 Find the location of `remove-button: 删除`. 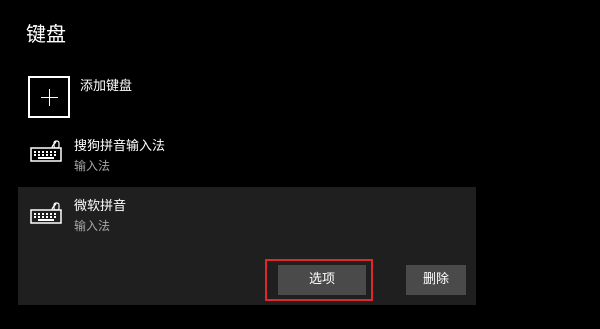

remove-button: 删除 is located at coordinates (436, 280).